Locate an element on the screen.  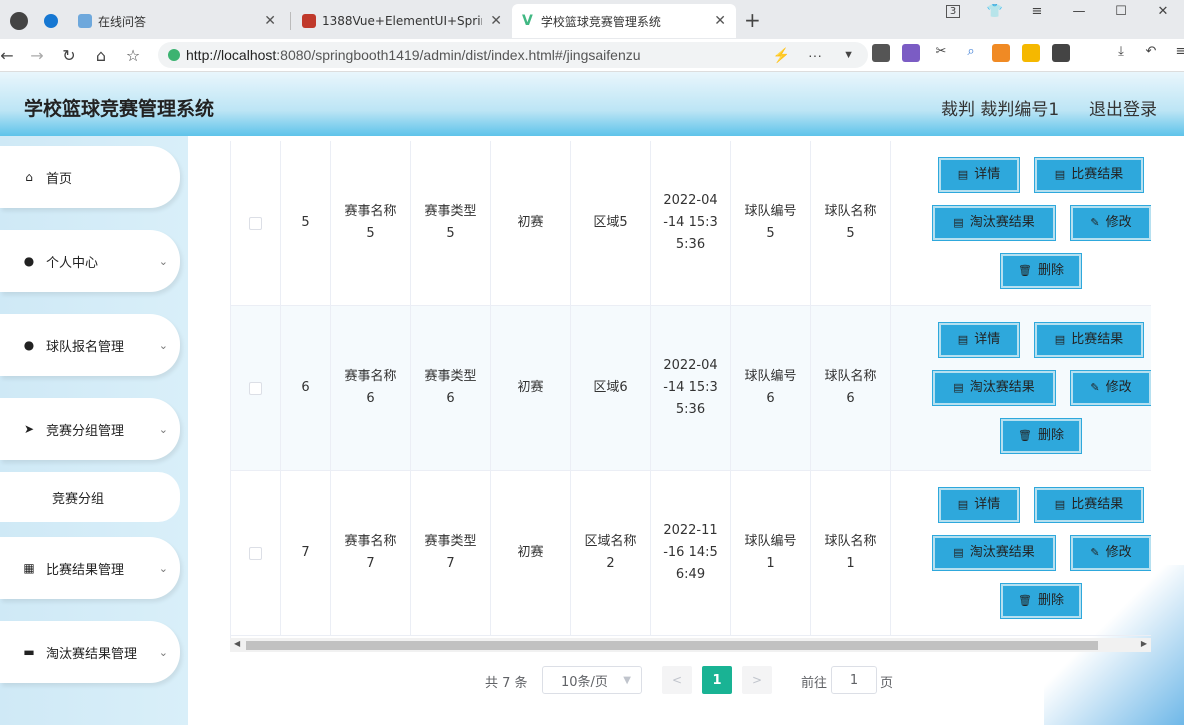
browser-tab-3: V 学校篮球竞赛管理系统 ✕ is located at coordinates (624, 21).